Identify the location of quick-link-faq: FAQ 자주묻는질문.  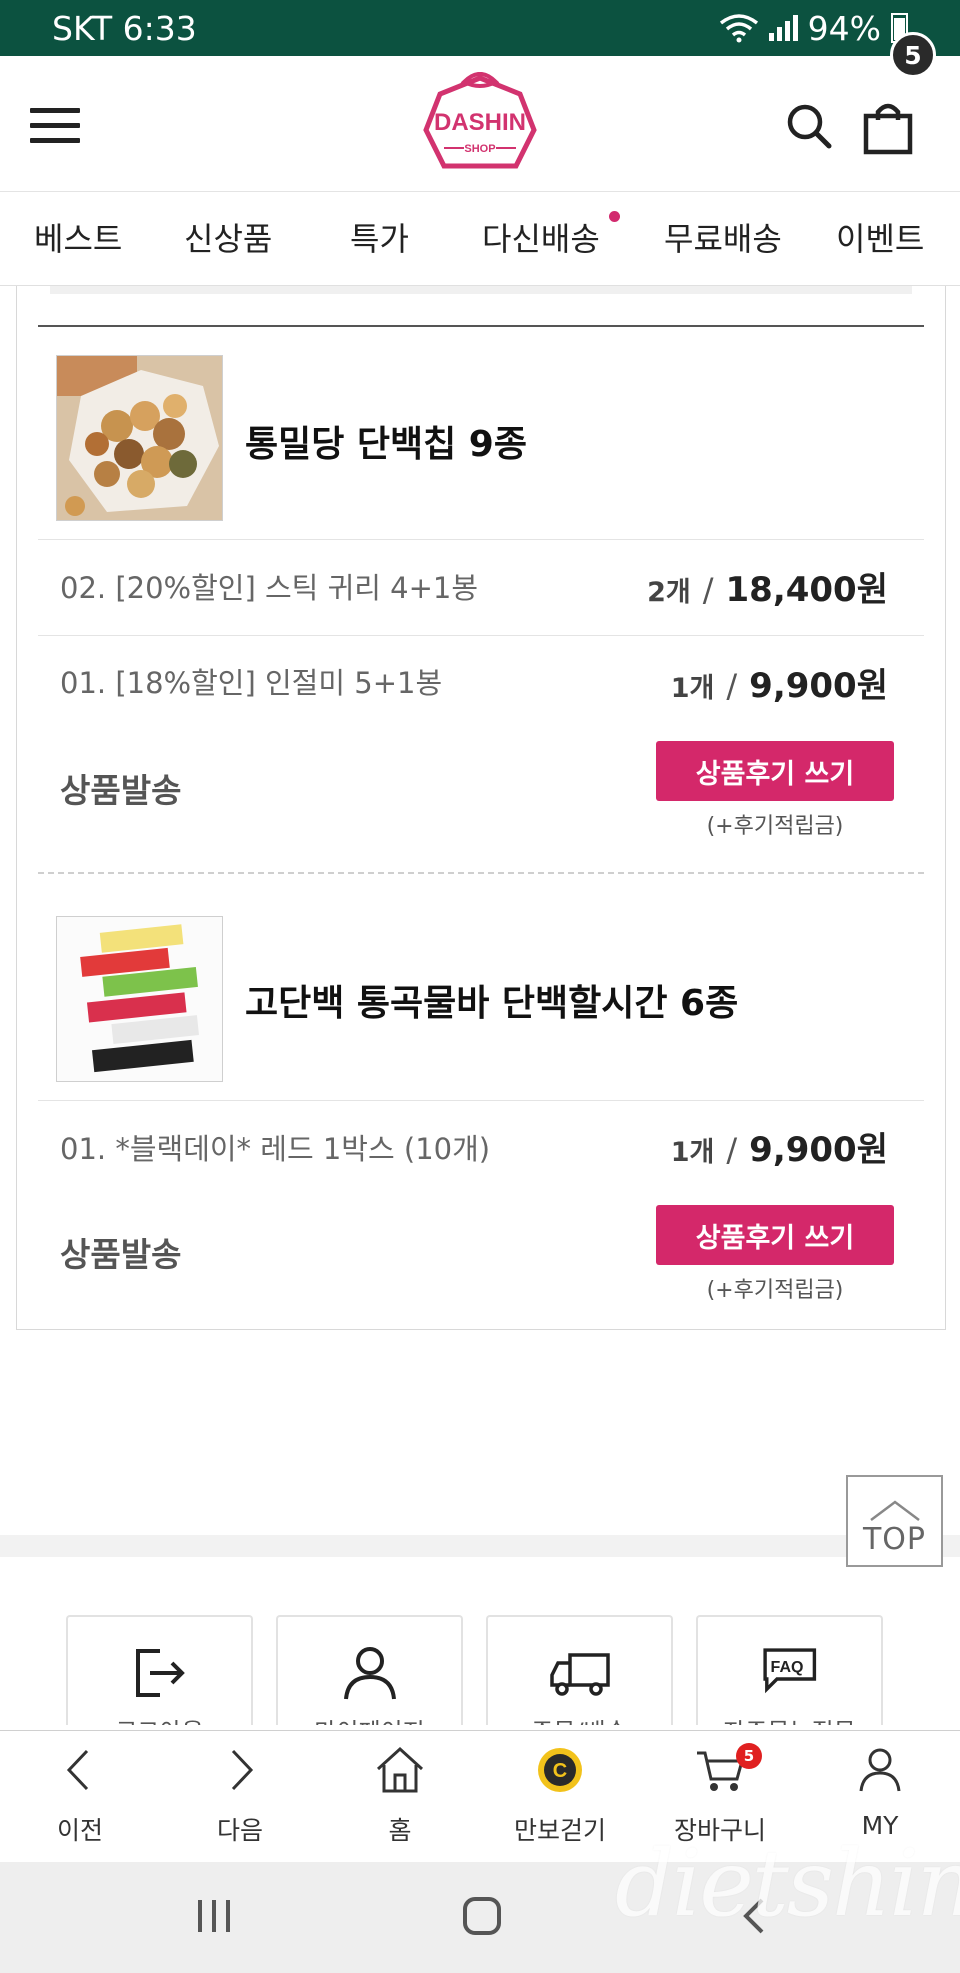
(789, 1670).